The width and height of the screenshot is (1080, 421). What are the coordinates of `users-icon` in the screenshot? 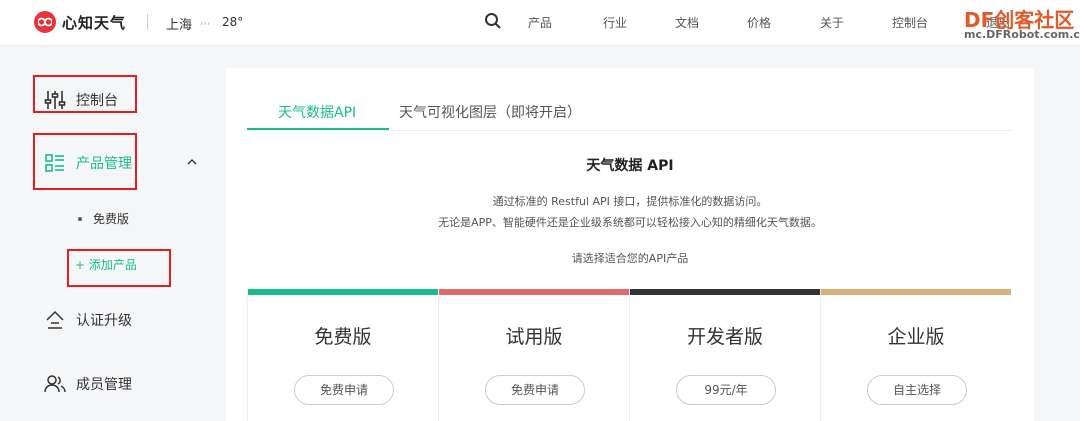 It's located at (55, 384).